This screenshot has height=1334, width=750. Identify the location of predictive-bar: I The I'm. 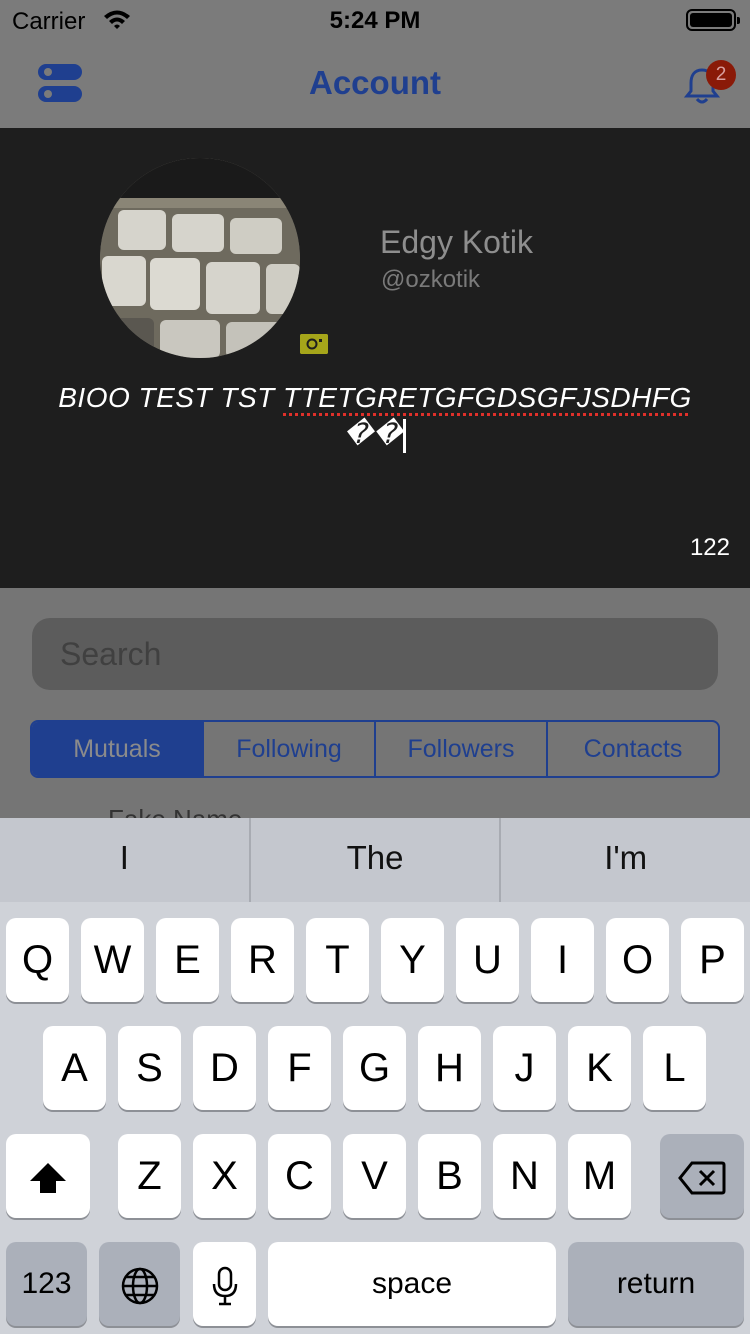
(375, 860).